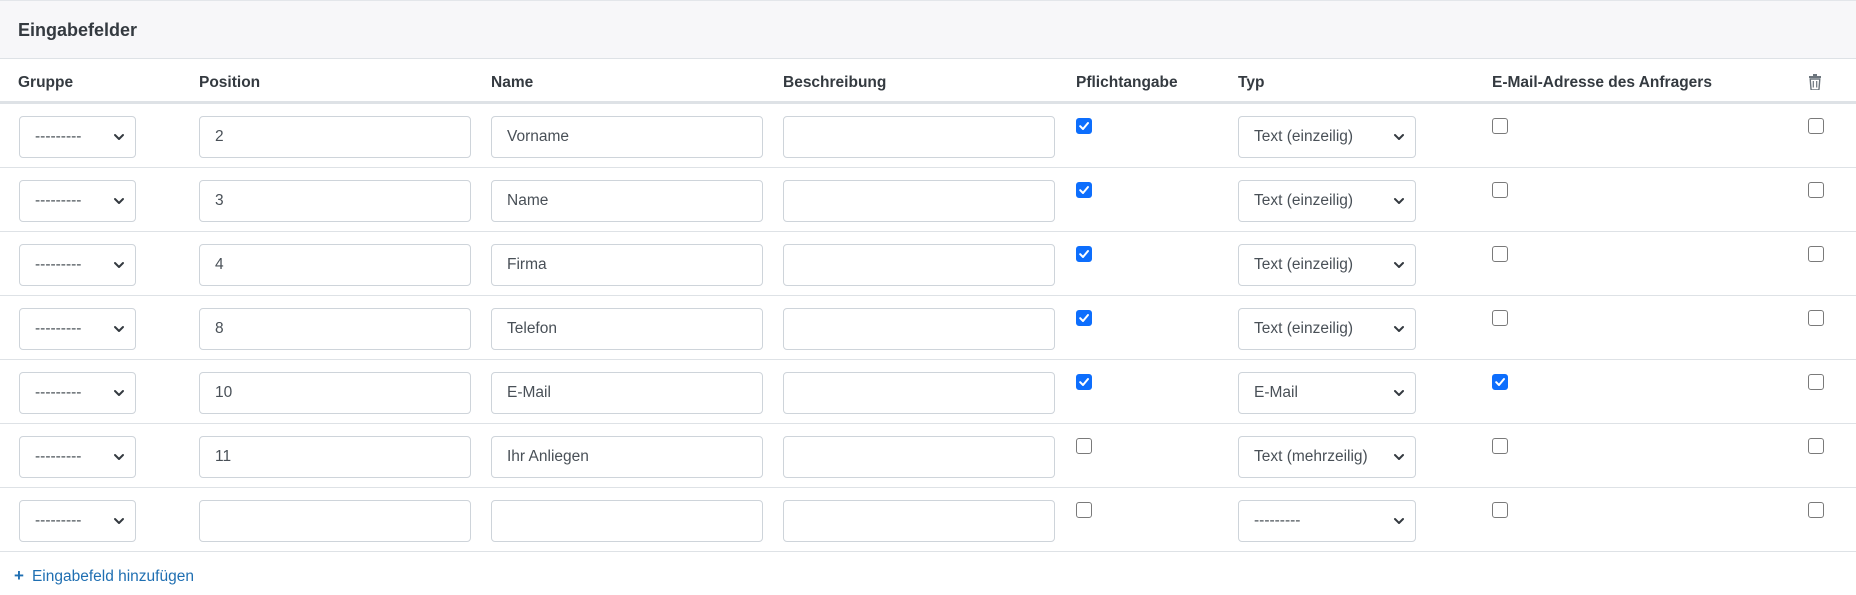 The height and width of the screenshot is (595, 1856). Describe the element at coordinates (627, 201) in the screenshot. I see `name-input: Name` at that location.